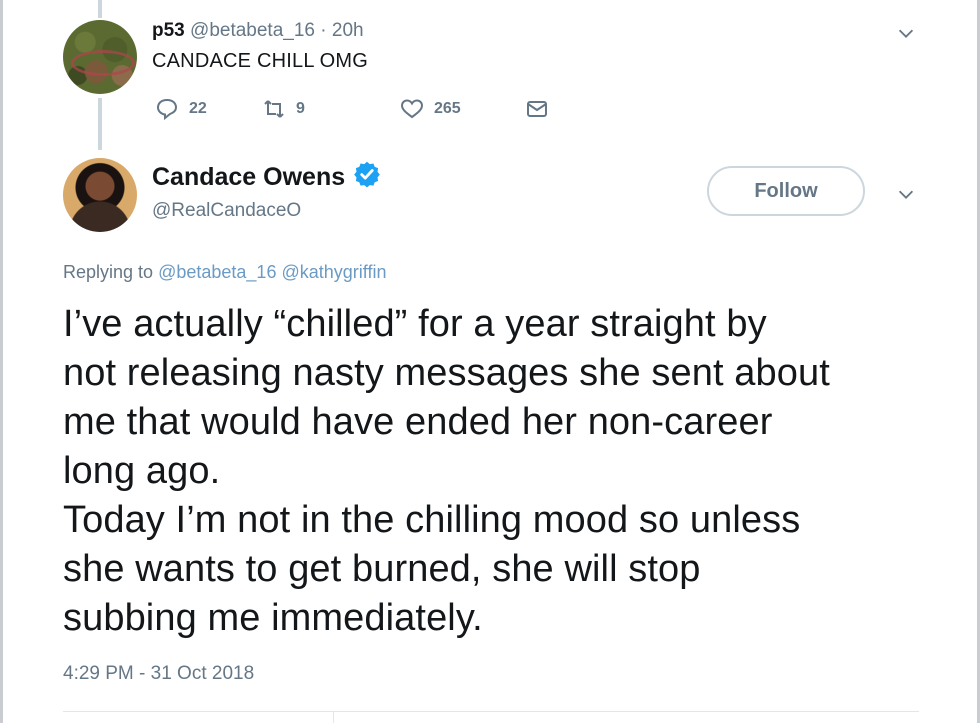  I want to click on divider, so click(491, 711).